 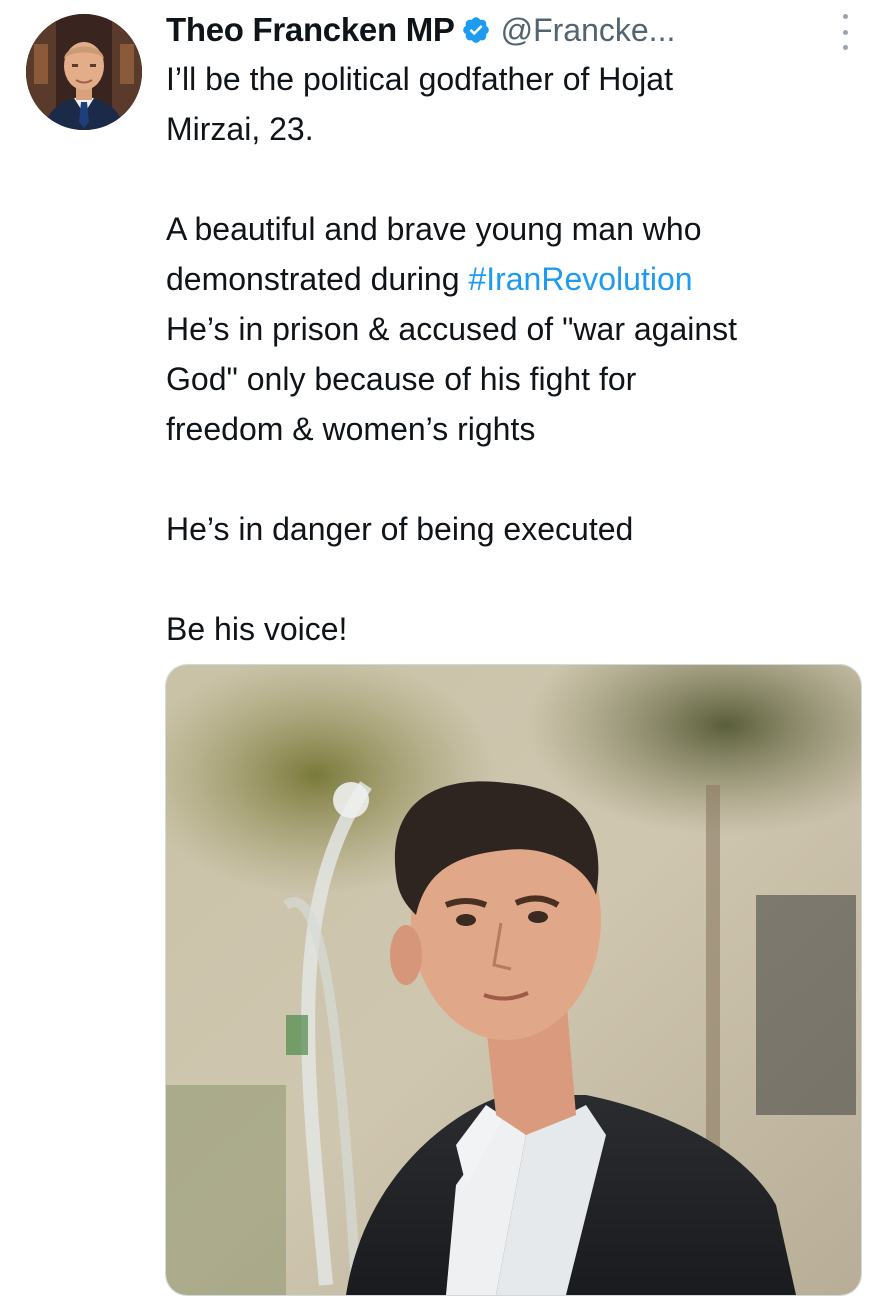 I want to click on tweet-line: freedom & women’s rights, so click(x=351, y=429).